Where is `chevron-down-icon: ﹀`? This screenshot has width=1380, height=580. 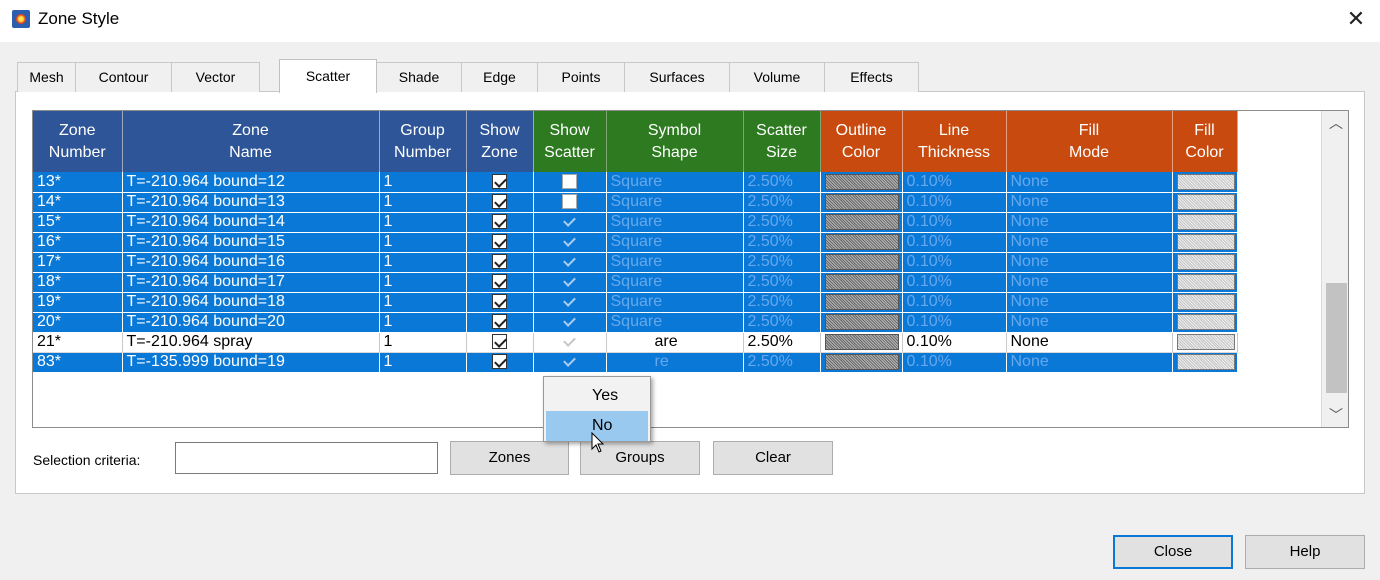 chevron-down-icon: ﹀ is located at coordinates (1335, 415).